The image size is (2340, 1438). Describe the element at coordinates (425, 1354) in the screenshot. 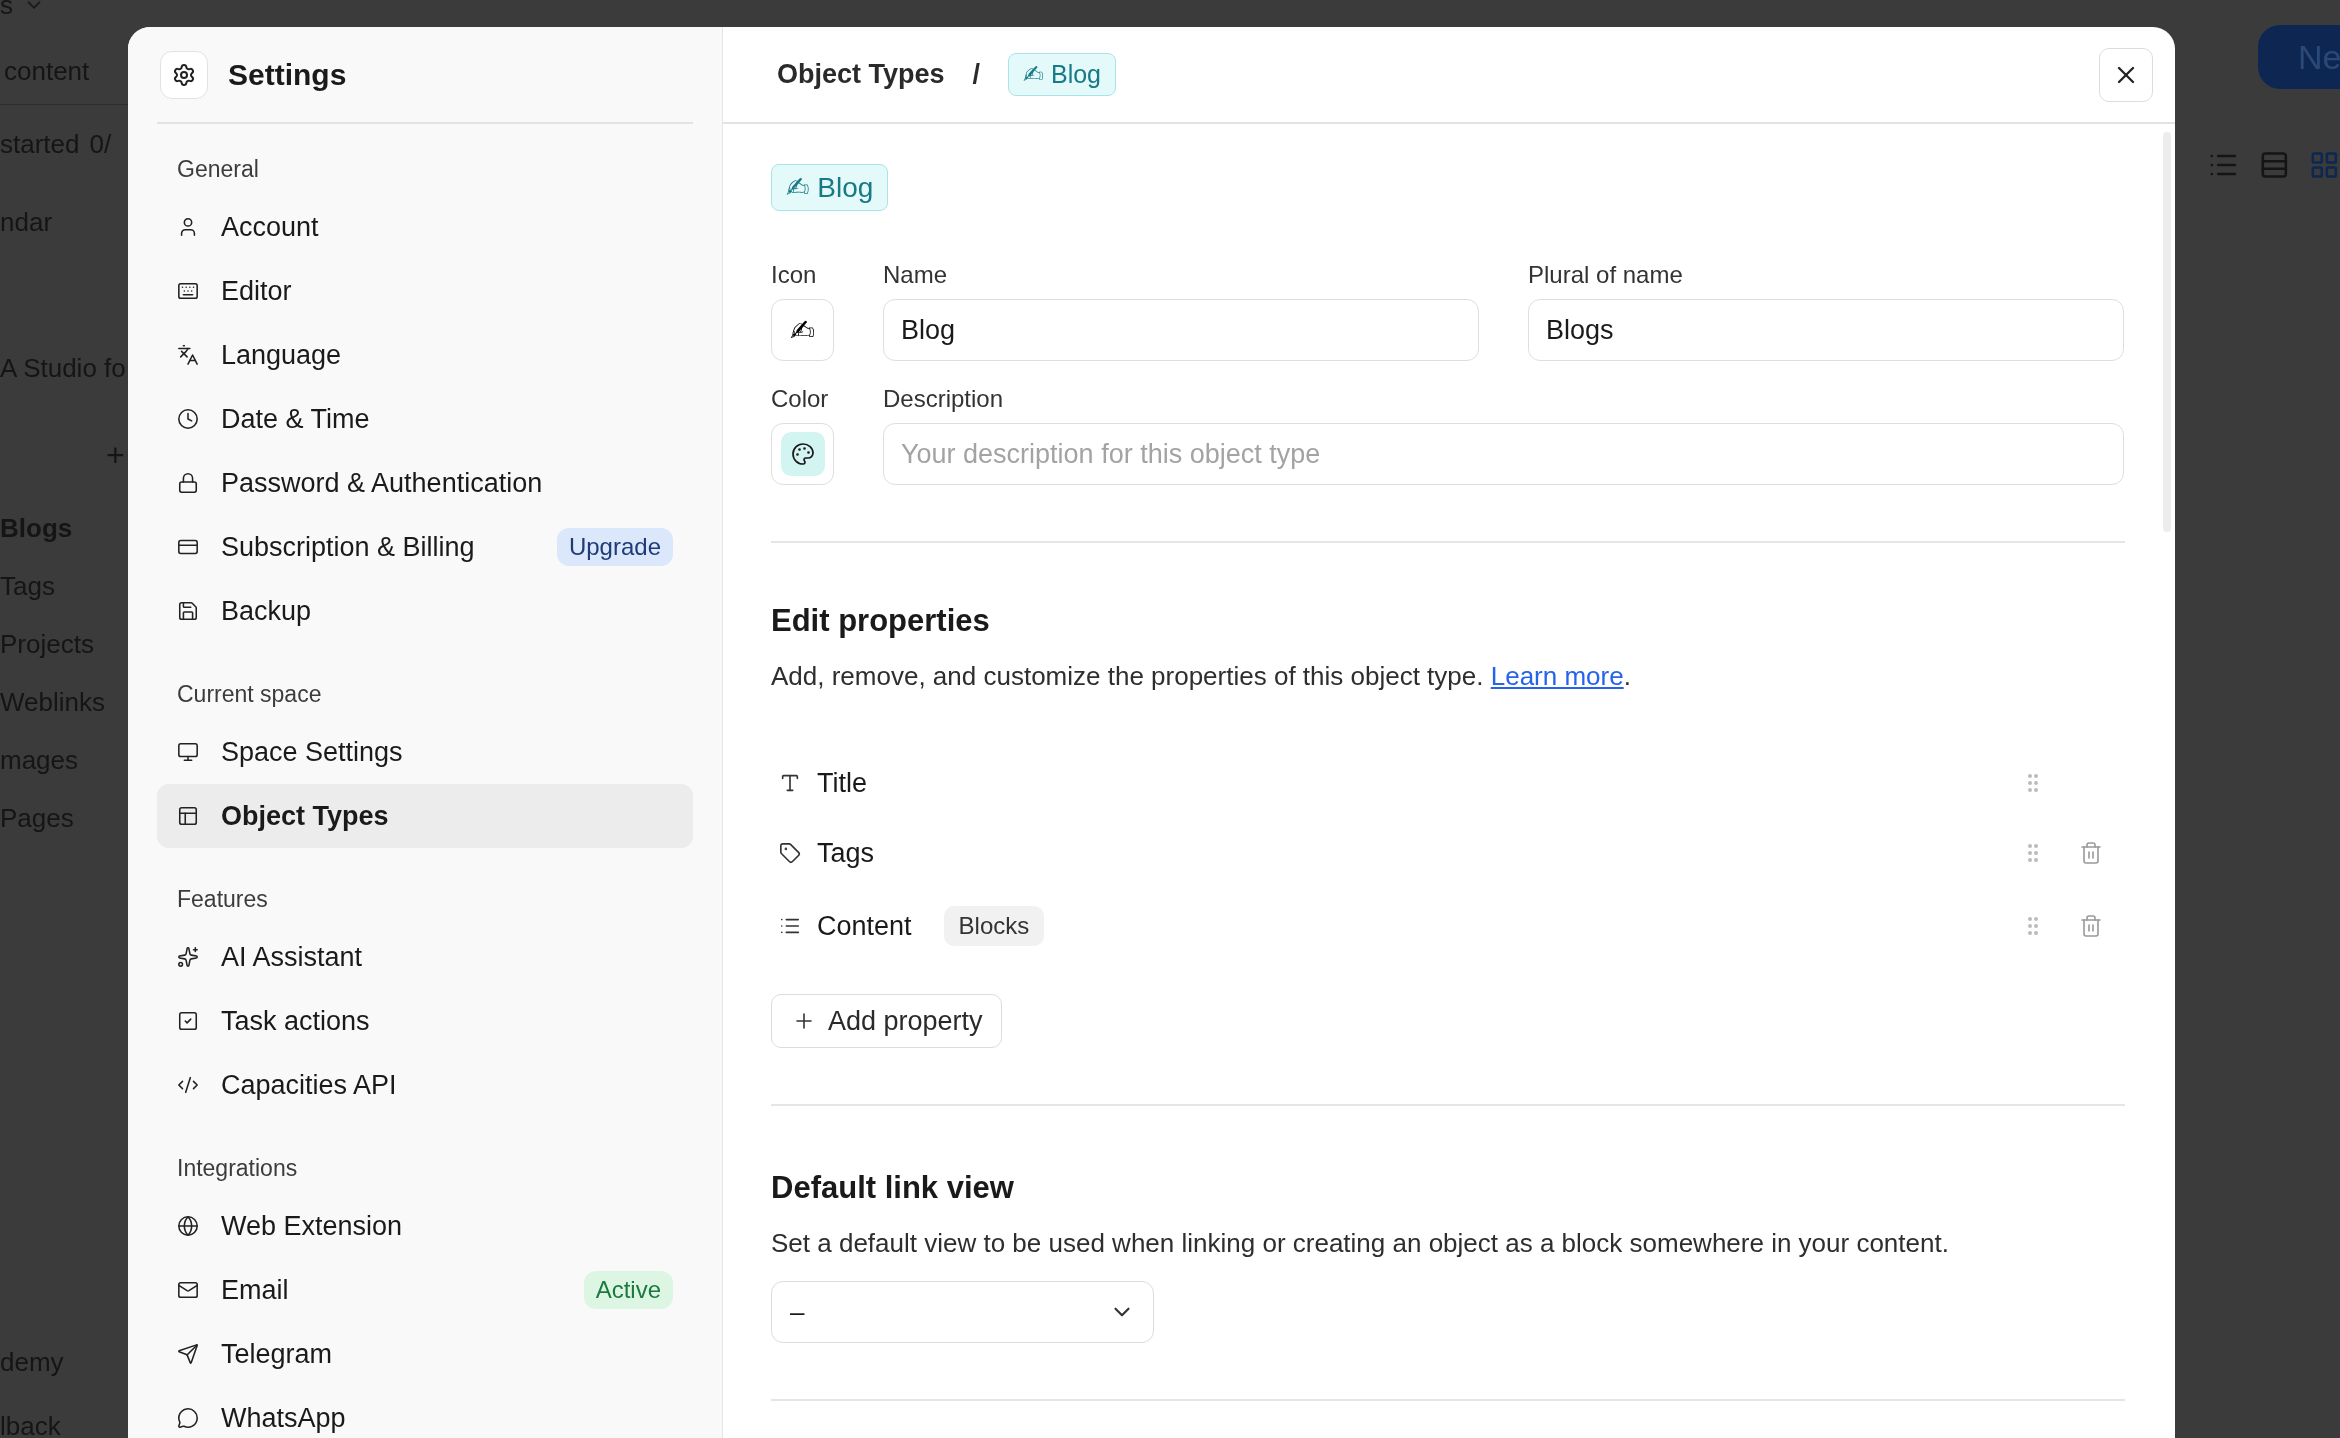

I see `sidebar-item: Telegram` at that location.